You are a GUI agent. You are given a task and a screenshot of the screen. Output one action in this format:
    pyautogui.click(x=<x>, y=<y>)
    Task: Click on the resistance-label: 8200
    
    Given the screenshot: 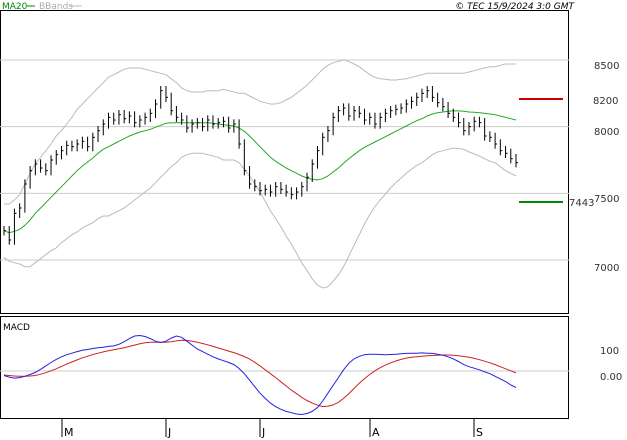 What is the action you would take?
    pyautogui.click(x=605, y=101)
    